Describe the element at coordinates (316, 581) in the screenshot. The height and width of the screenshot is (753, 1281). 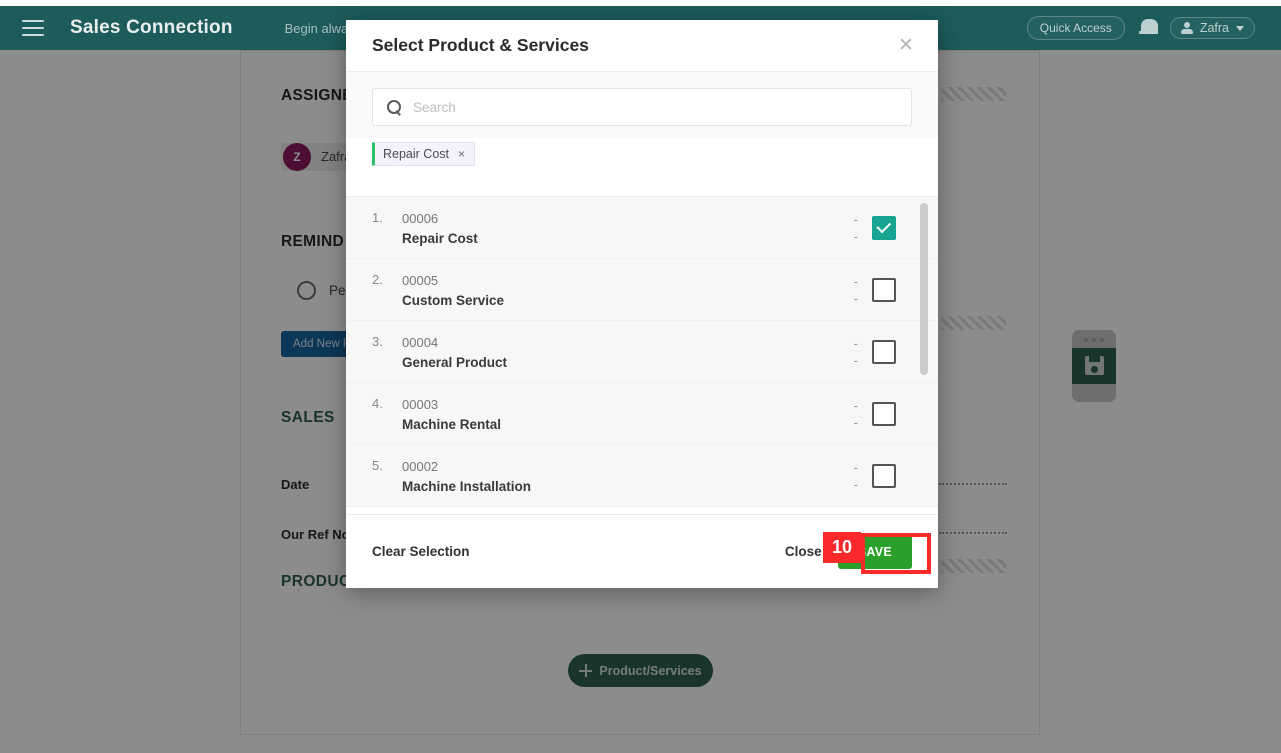
I see `product-section-heading: PRODUC` at that location.